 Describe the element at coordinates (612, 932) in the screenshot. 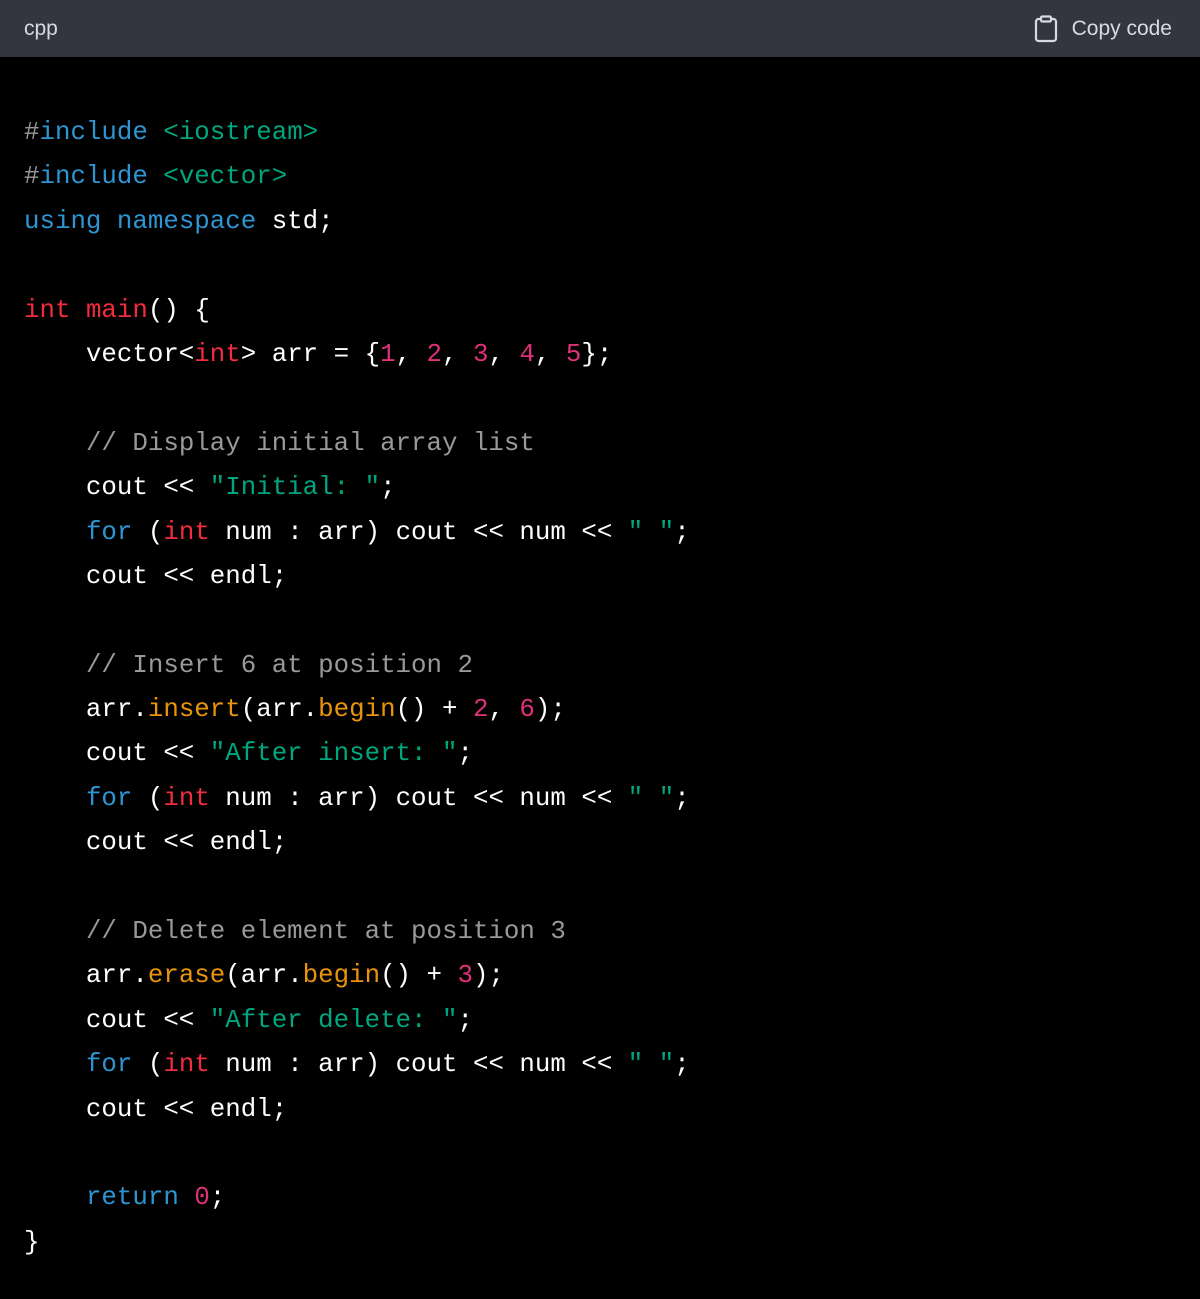

I see `code-line: // Delete element at position 3` at that location.